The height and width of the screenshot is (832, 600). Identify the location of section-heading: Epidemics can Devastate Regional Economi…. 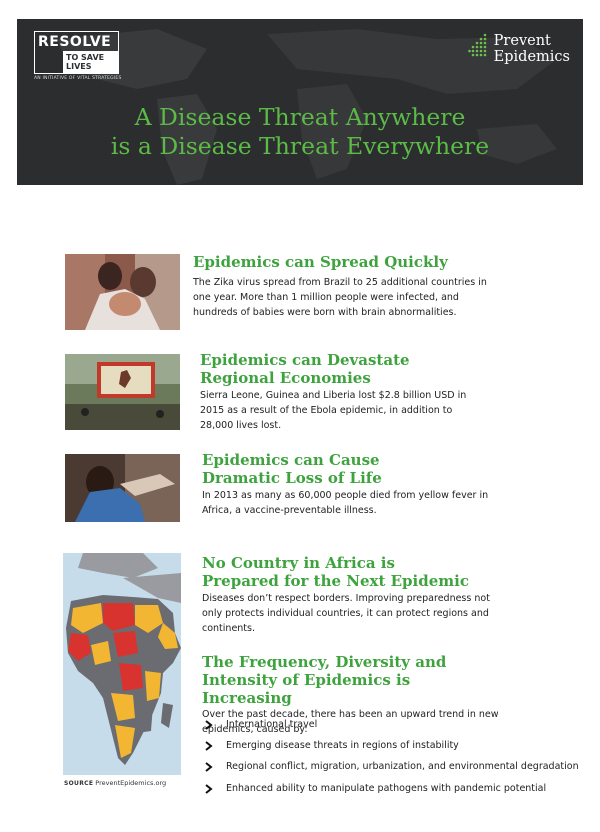
(335, 369).